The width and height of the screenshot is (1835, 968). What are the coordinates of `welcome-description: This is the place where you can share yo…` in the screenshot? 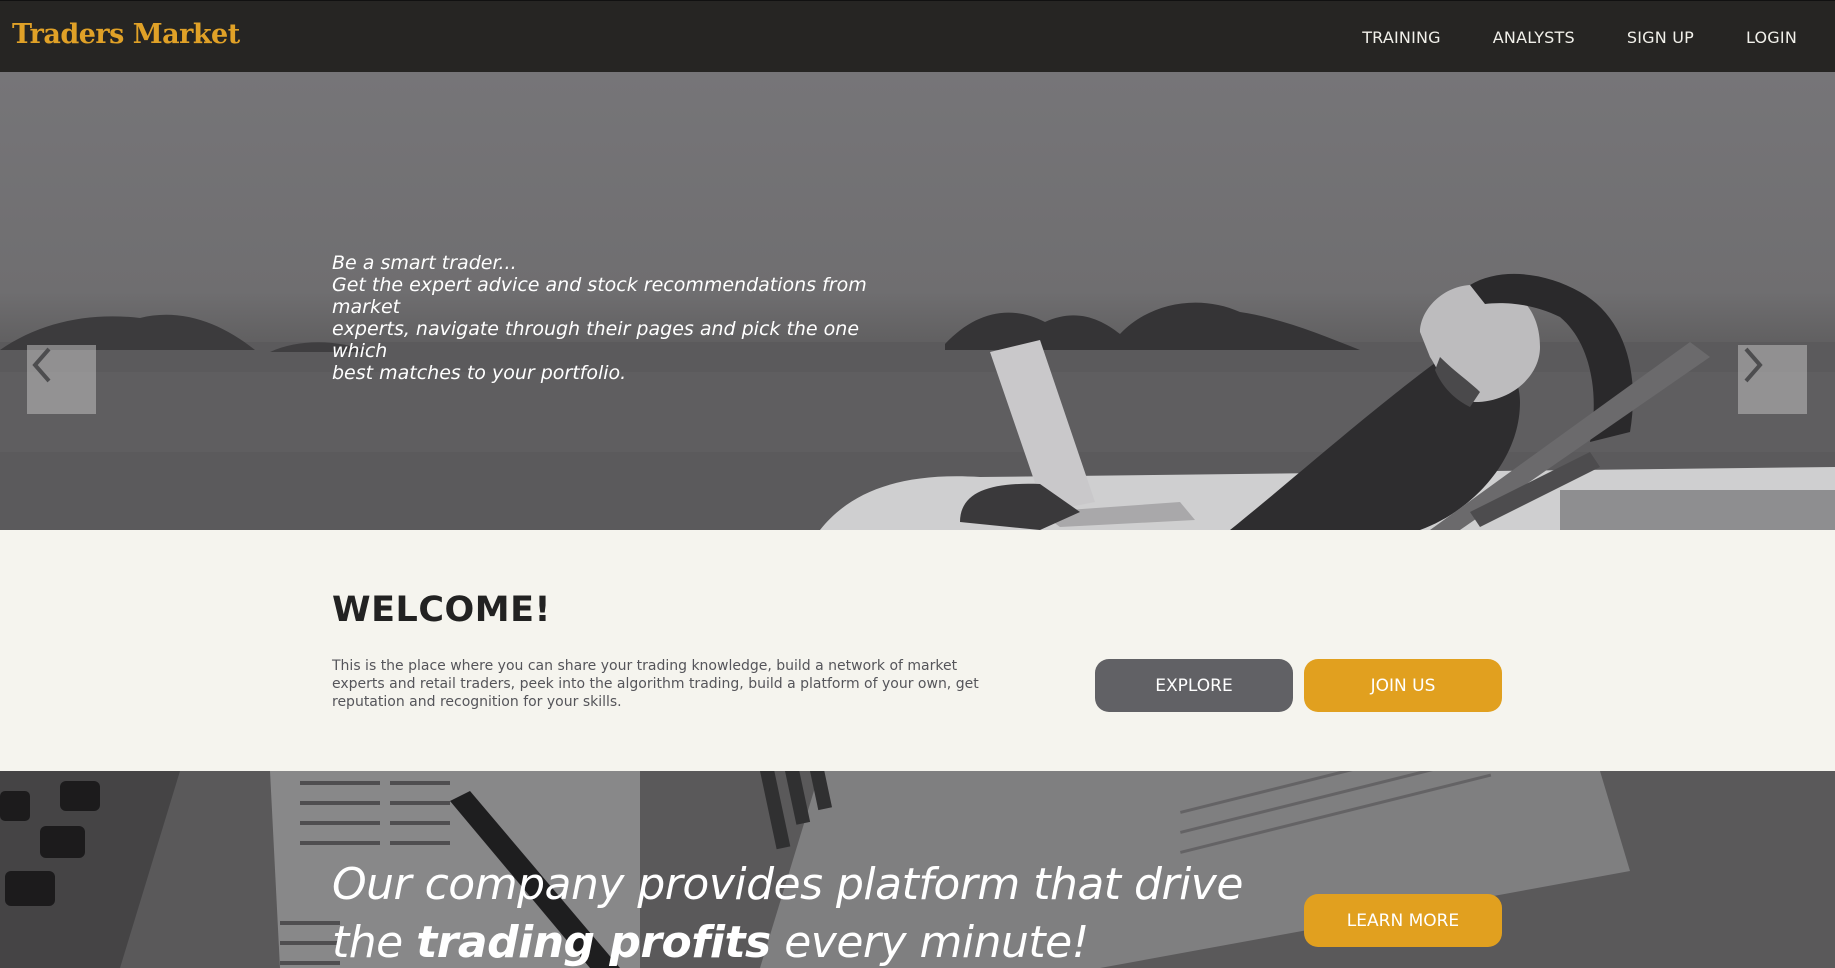 It's located at (655, 684).